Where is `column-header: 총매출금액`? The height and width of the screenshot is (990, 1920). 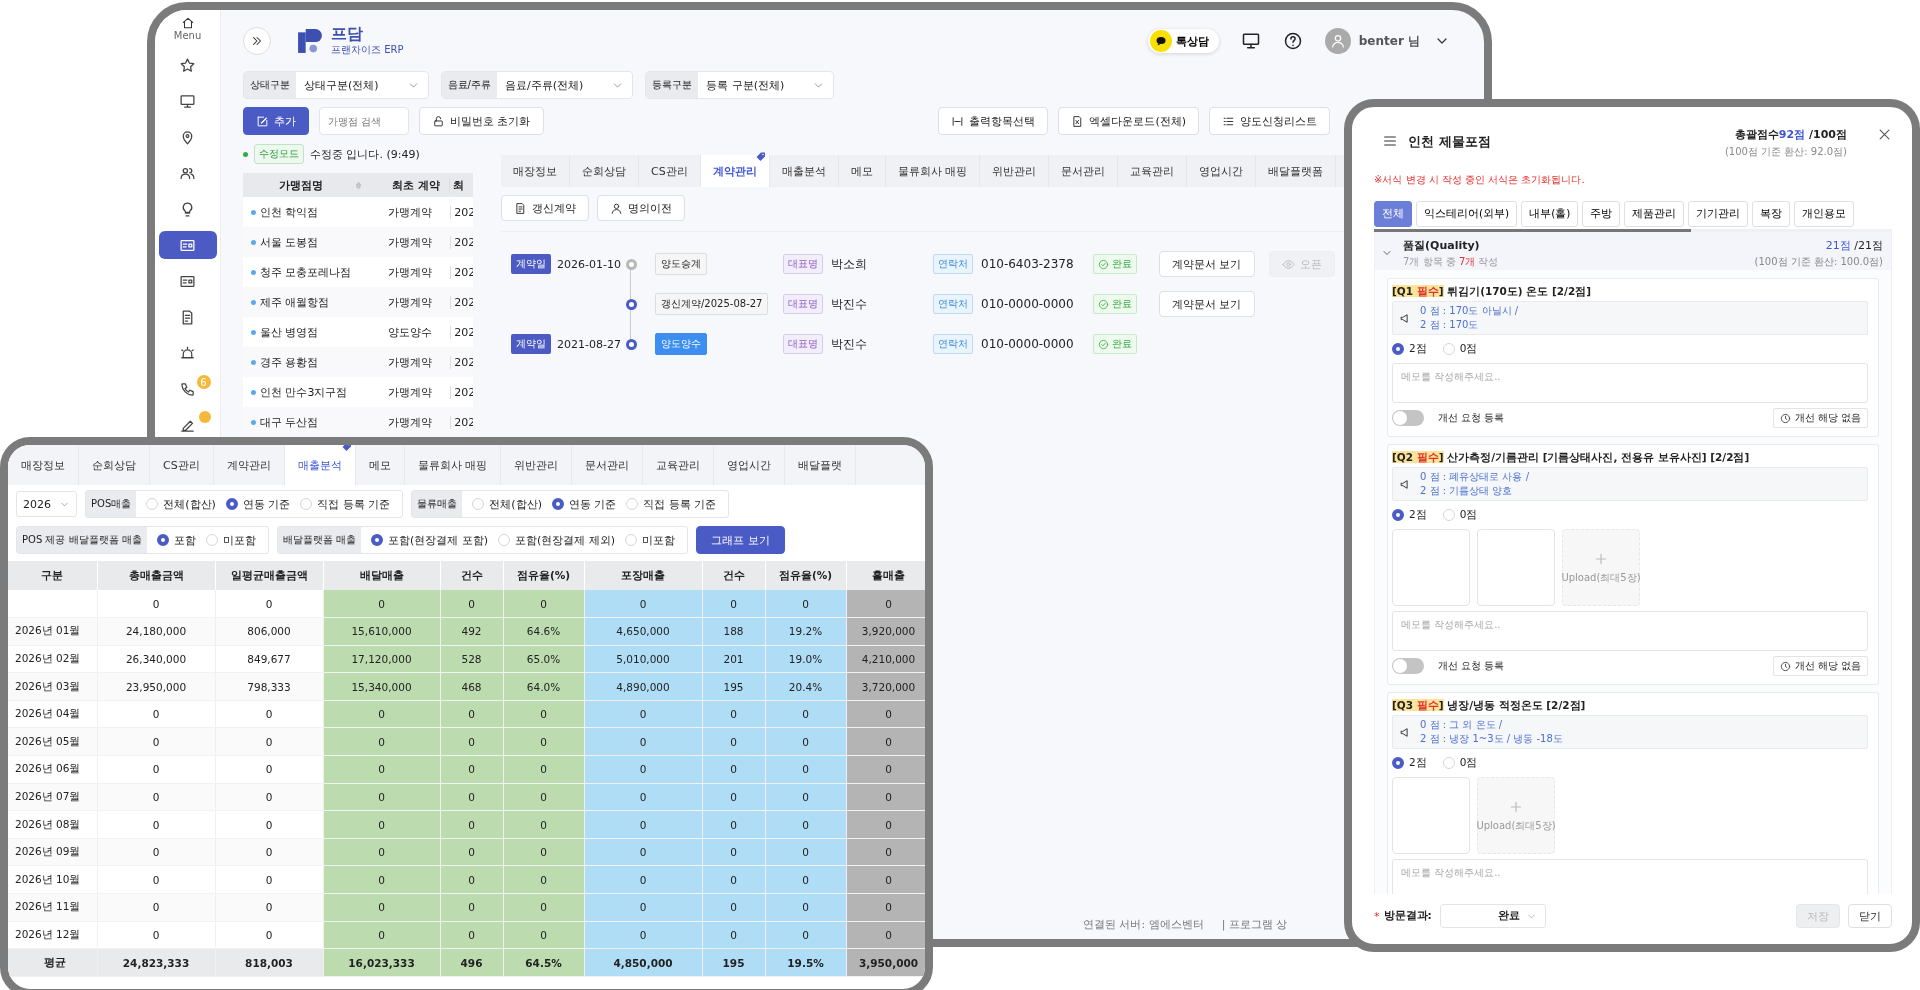 column-header: 총매출금액 is located at coordinates (156, 575).